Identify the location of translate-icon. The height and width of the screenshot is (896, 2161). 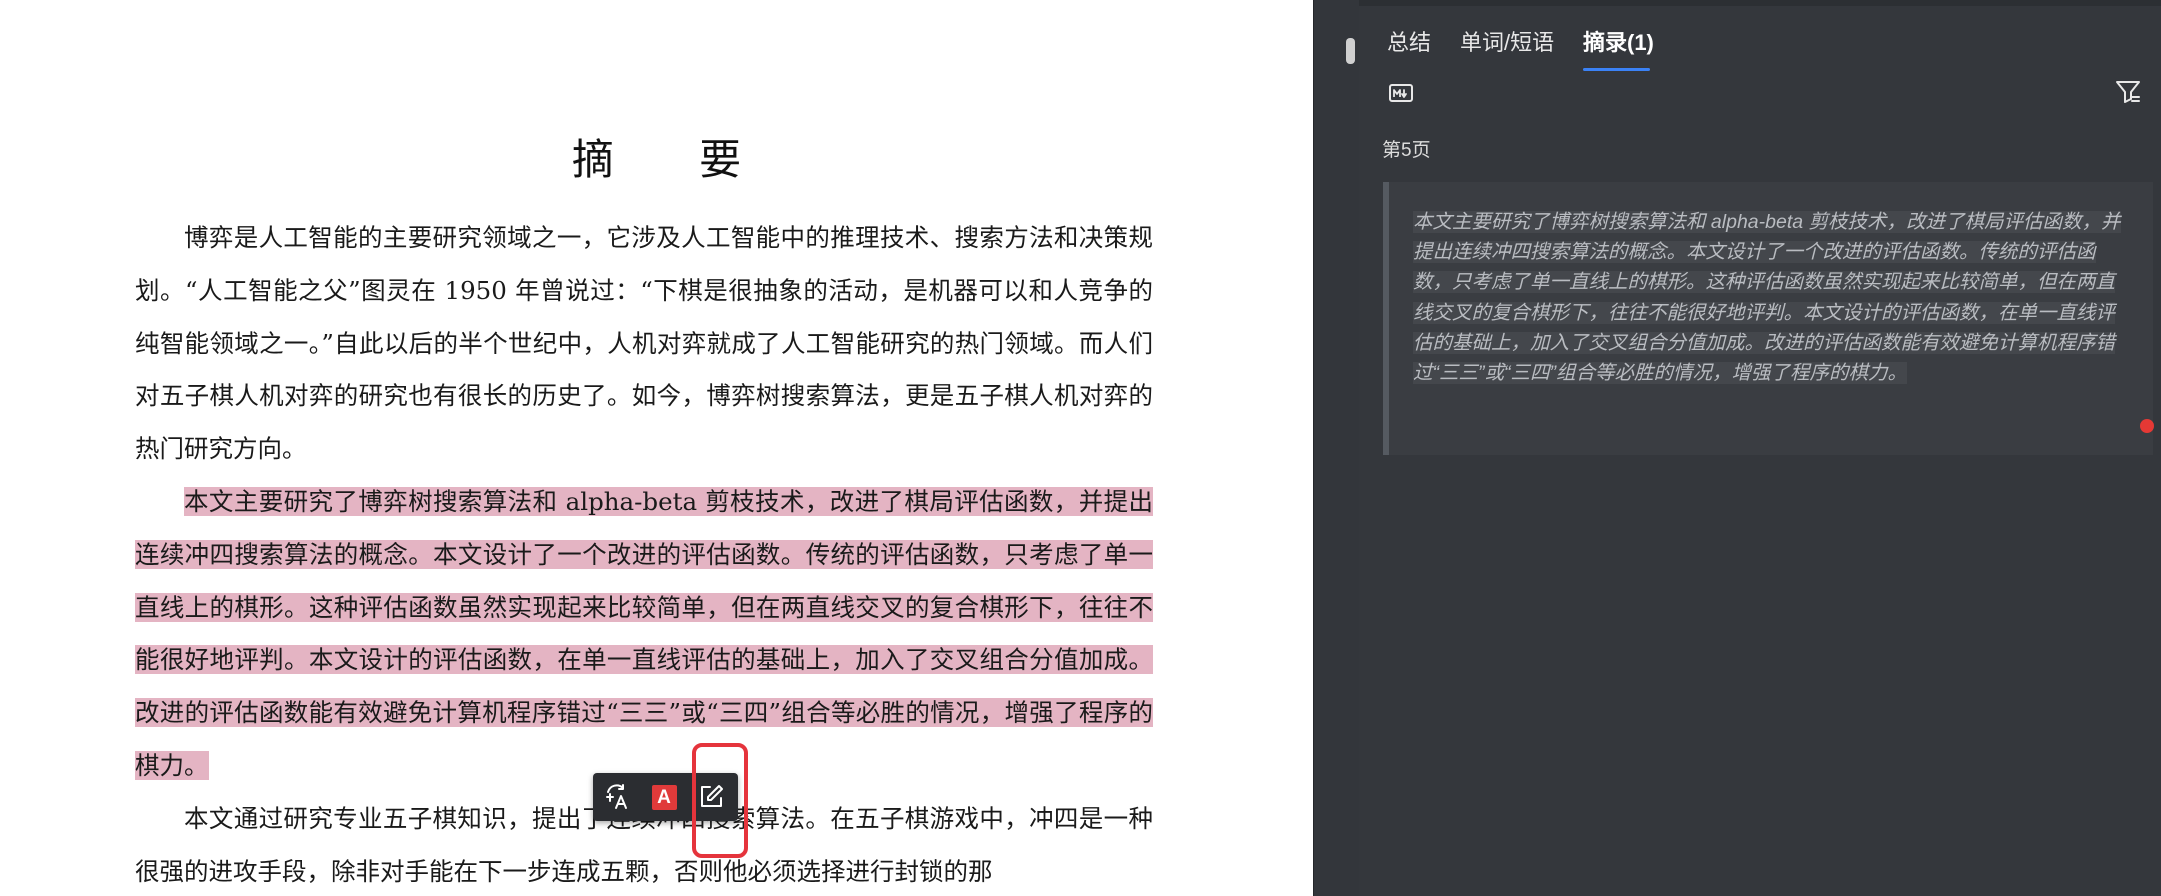
(616, 796).